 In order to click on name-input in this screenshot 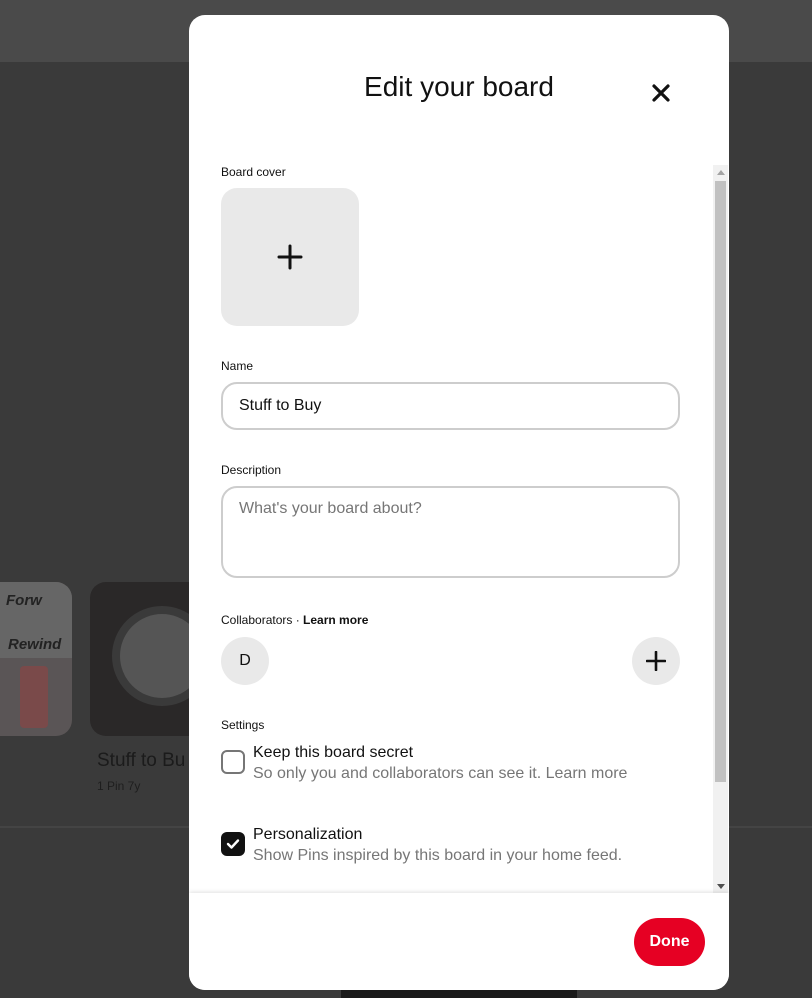, I will do `click(450, 406)`.